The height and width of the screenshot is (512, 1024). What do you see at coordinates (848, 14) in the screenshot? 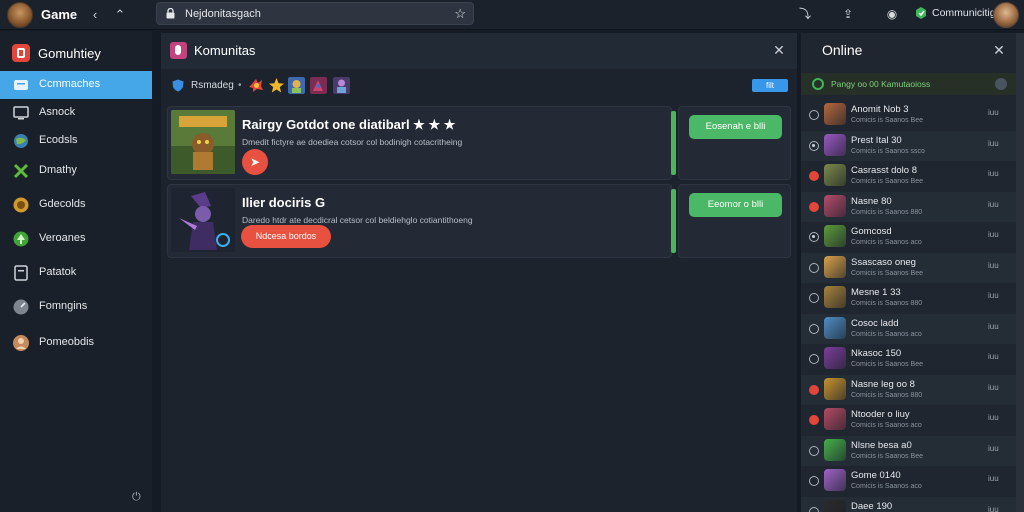
I see `share-icon: ⇪` at bounding box center [848, 14].